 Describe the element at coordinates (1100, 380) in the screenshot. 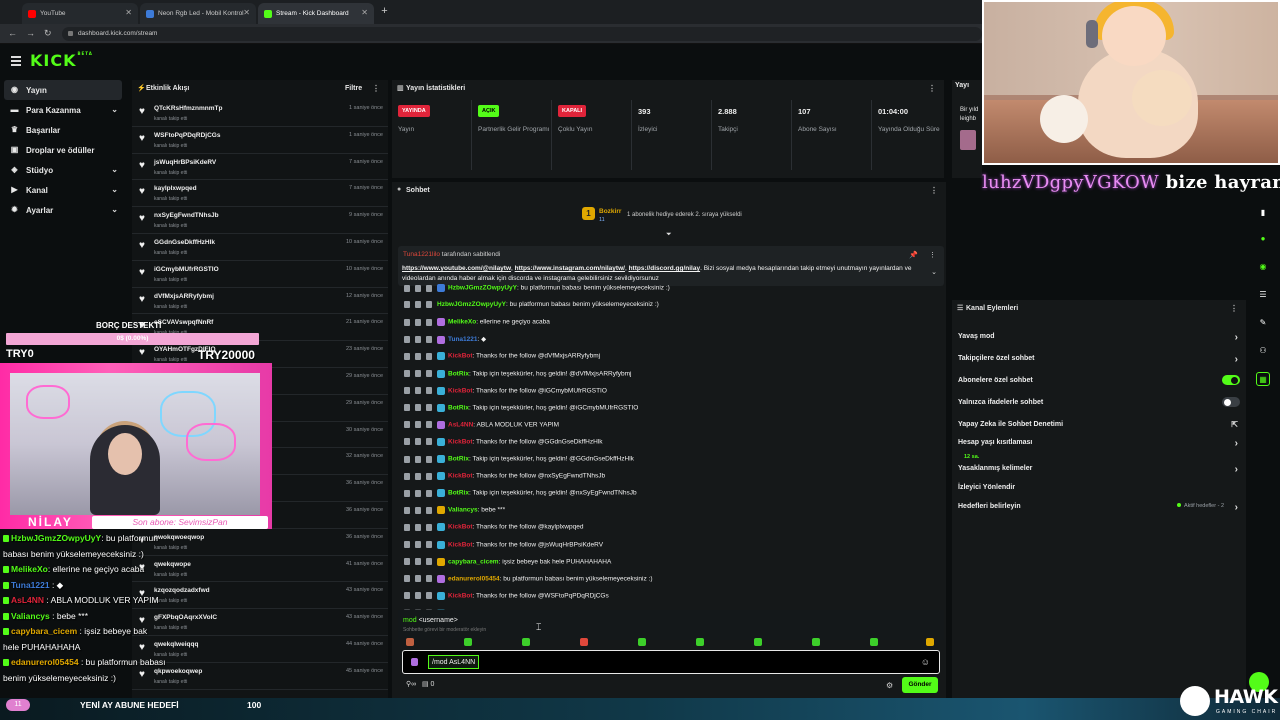

I see `channel-action-row: Abonelere özel sohbet` at that location.